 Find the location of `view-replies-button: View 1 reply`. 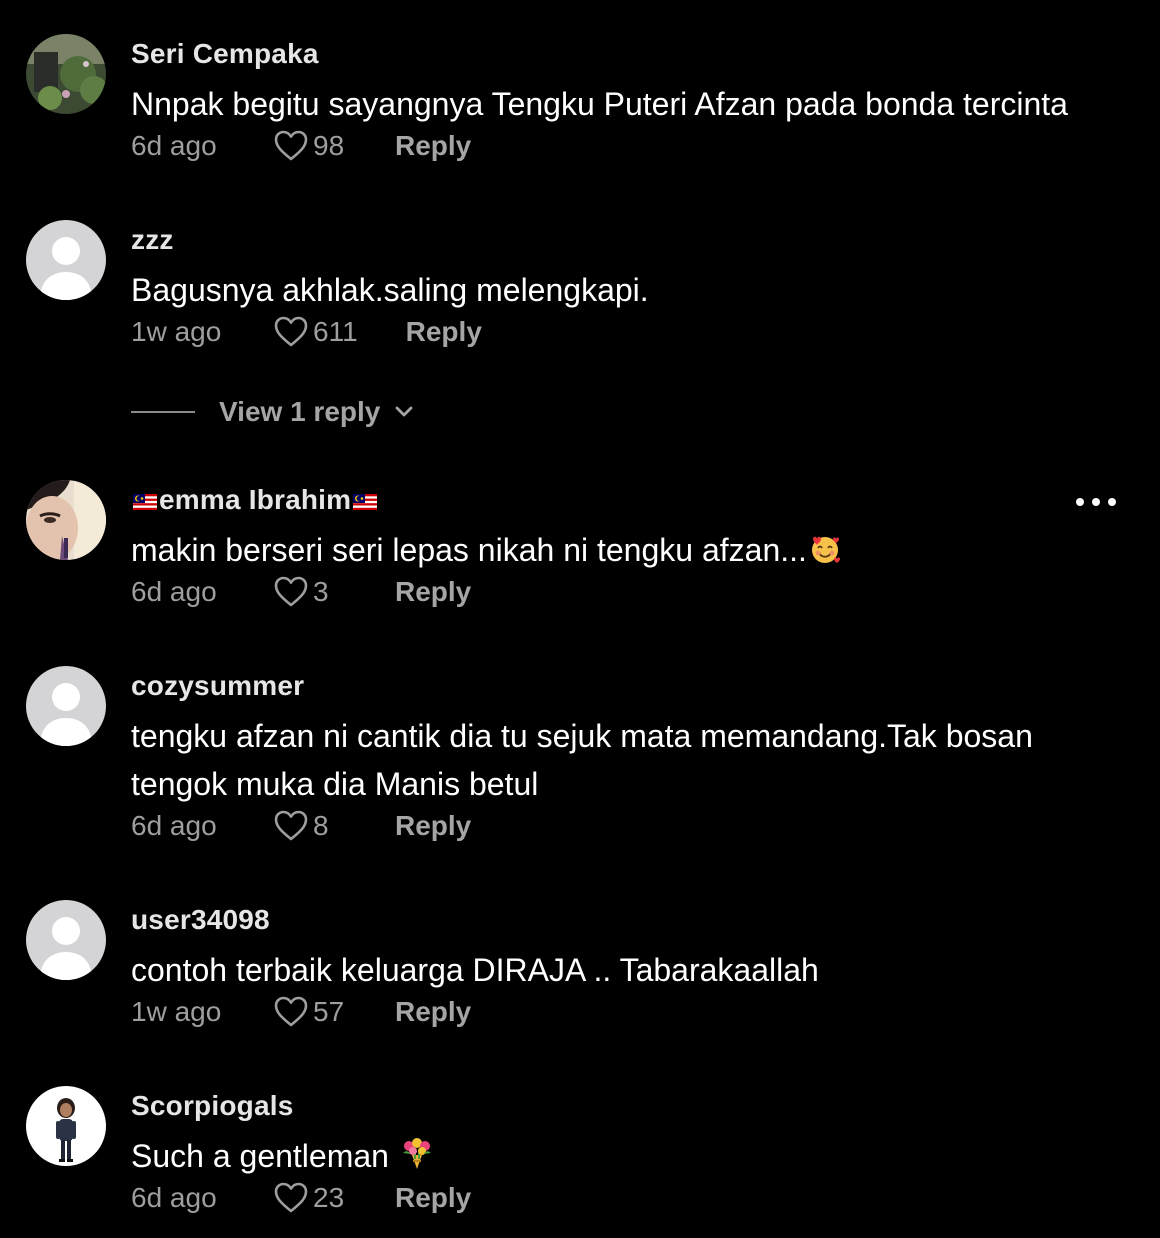

view-replies-button: View 1 reply is located at coordinates (272, 412).